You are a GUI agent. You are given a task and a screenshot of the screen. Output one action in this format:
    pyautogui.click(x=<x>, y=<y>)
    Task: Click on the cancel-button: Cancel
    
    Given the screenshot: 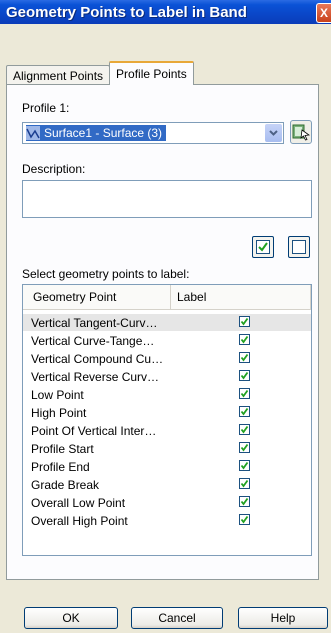 What is the action you would take?
    pyautogui.click(x=177, y=618)
    